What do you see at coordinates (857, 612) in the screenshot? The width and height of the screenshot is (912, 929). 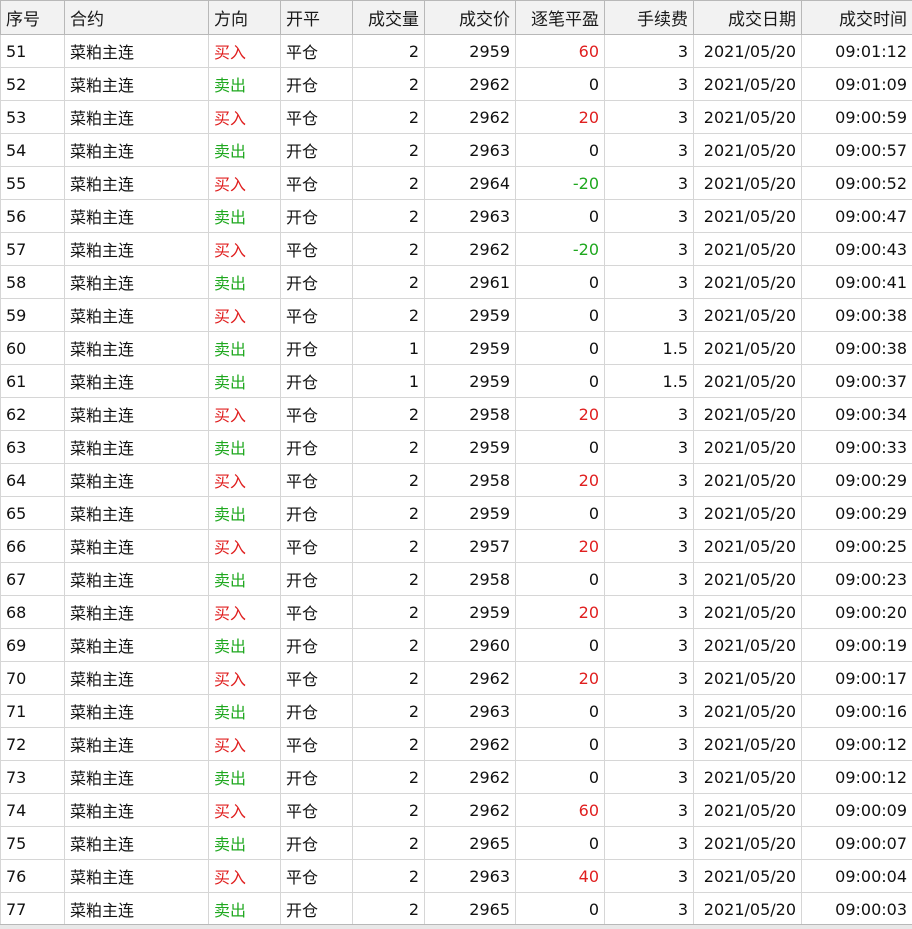 I see `cell-trade-time: 09:00:20` at bounding box center [857, 612].